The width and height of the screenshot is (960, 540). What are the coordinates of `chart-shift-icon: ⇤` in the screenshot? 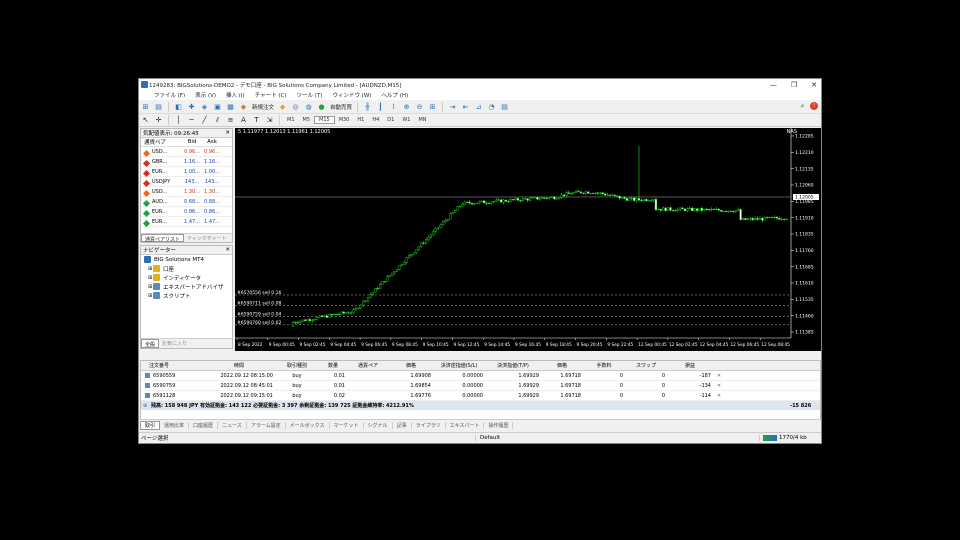 It's located at (465, 107).